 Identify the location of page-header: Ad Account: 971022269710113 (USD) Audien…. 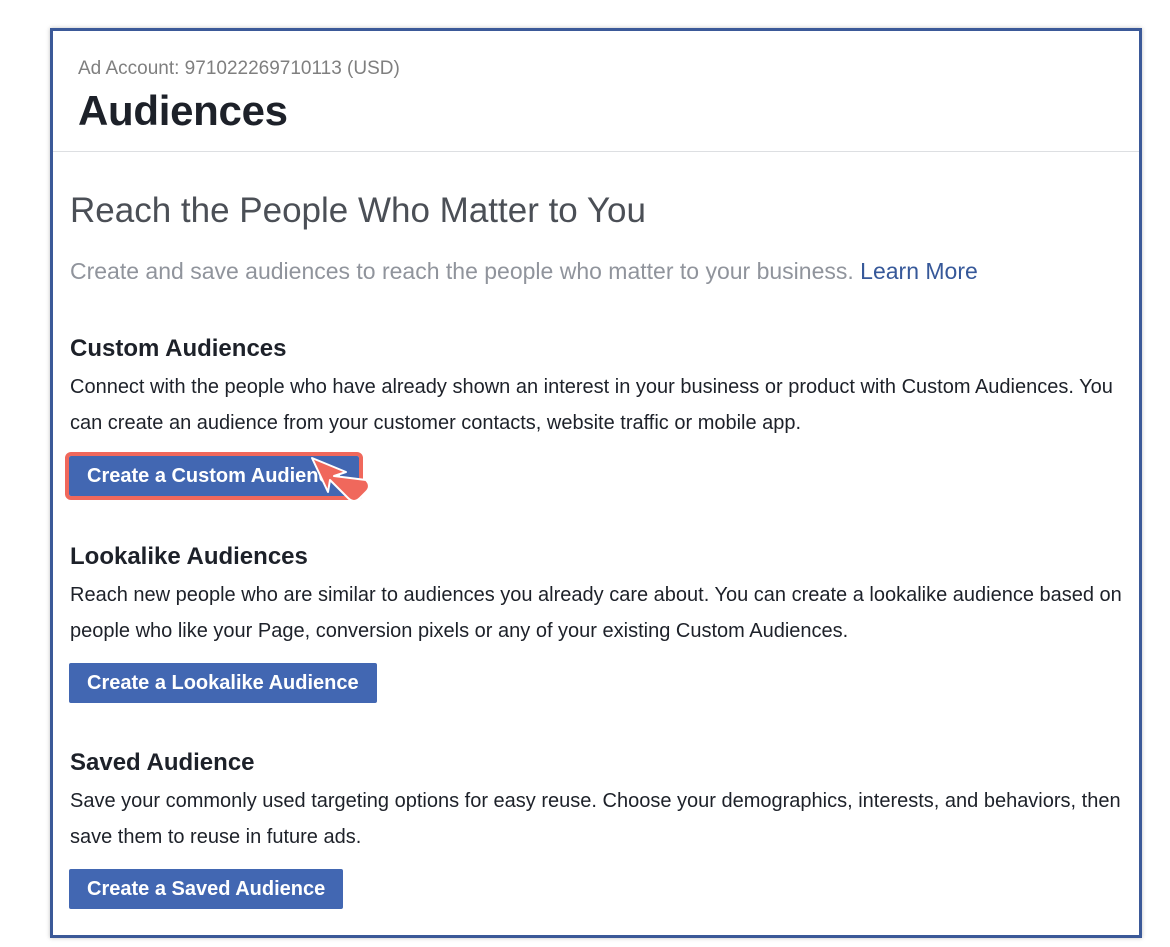
(596, 91).